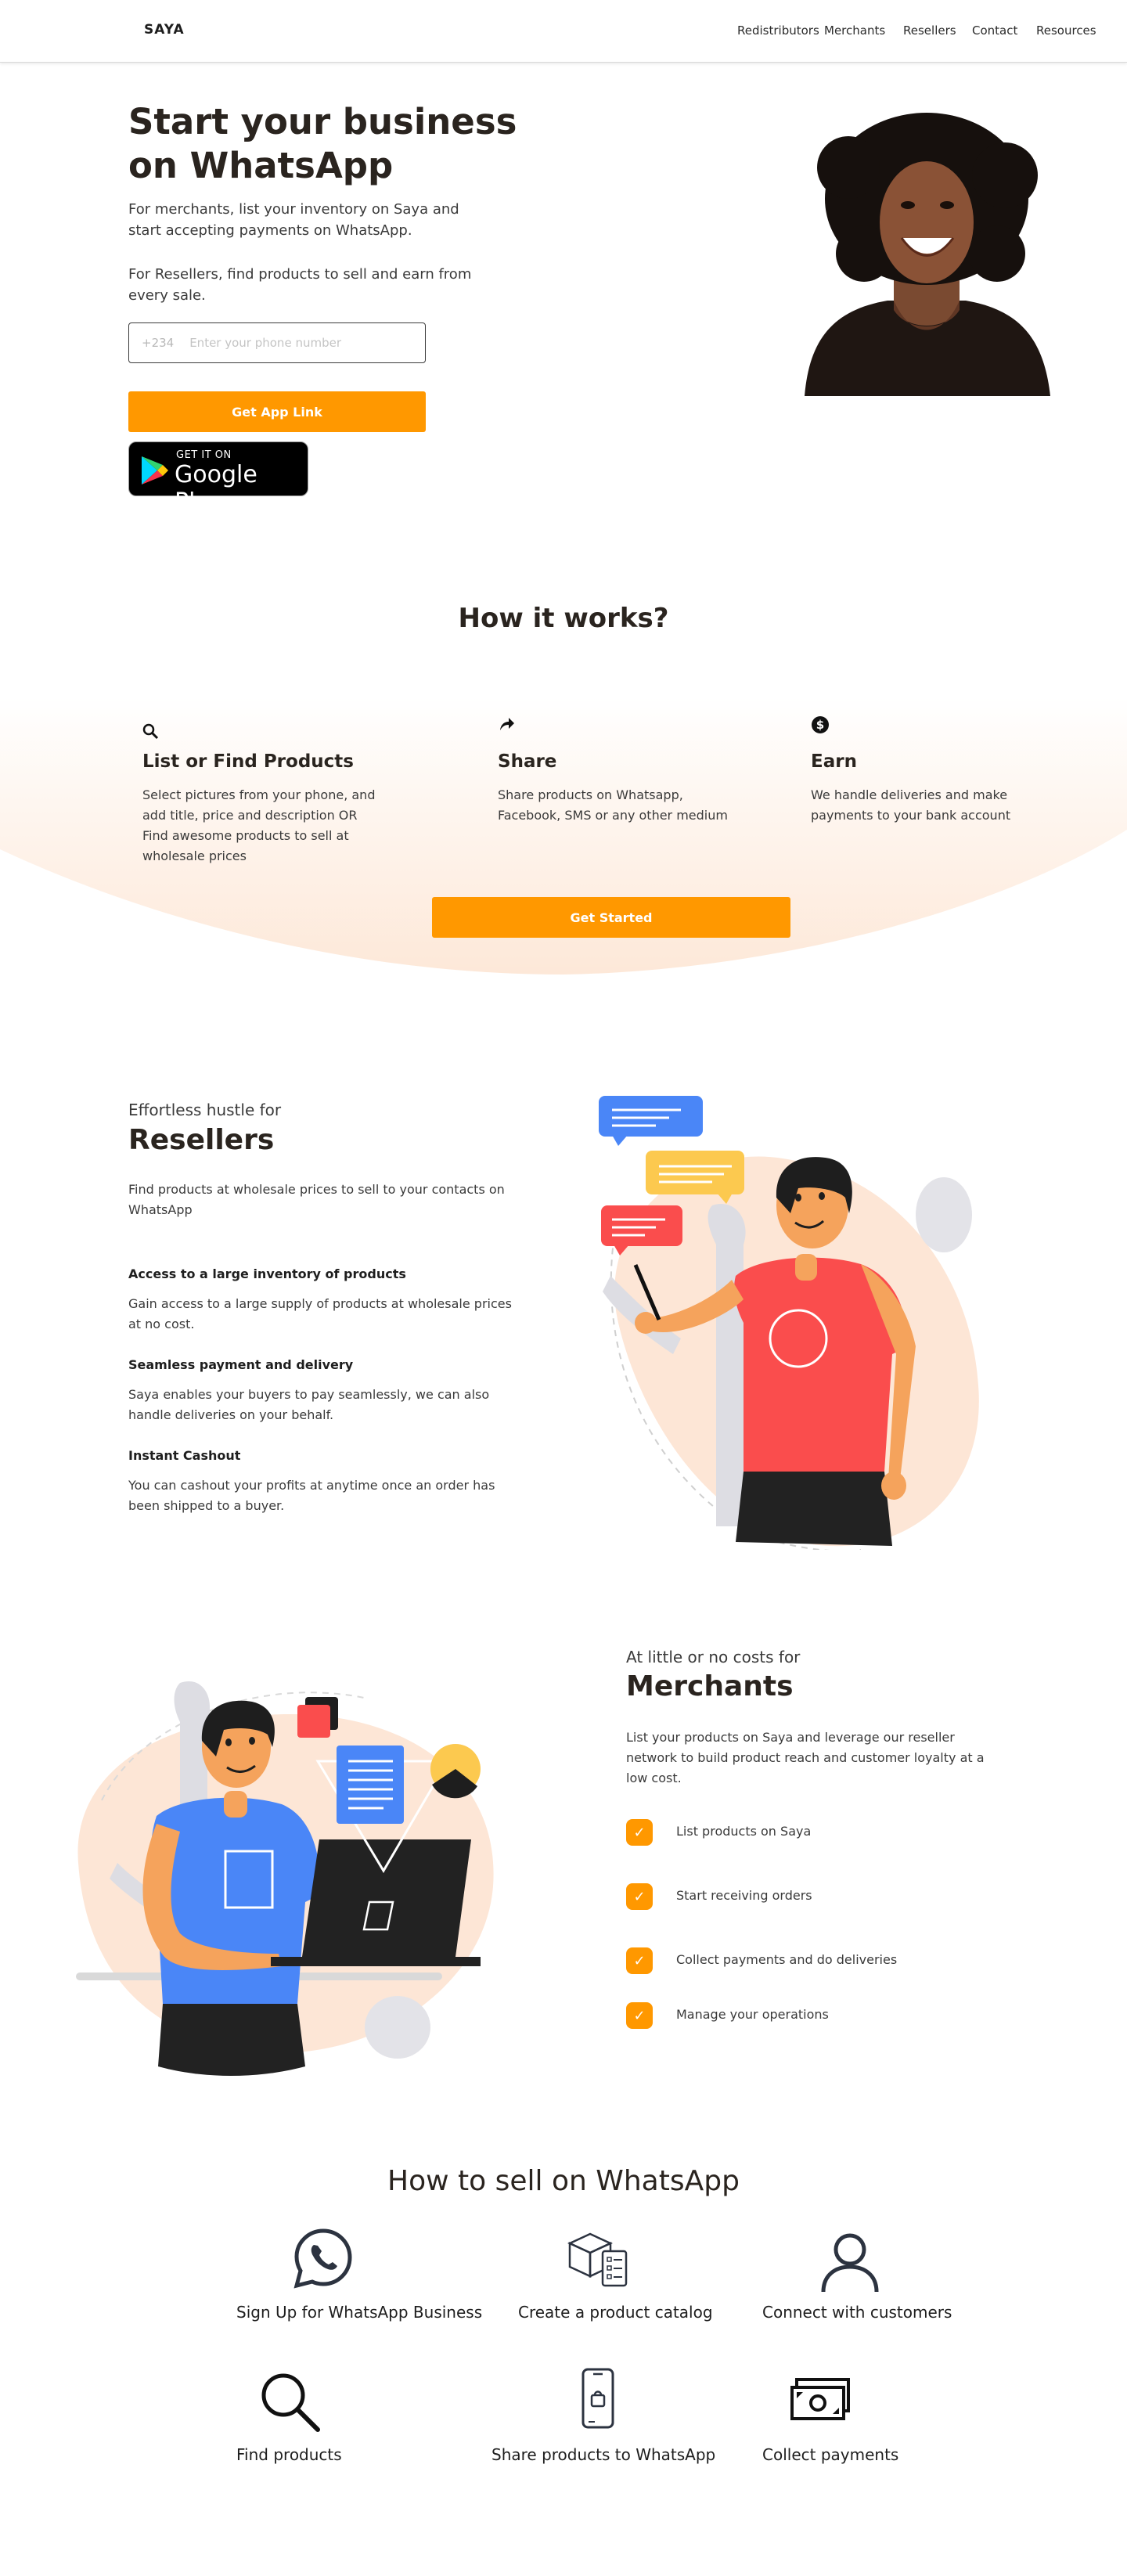 The width and height of the screenshot is (1127, 2576). I want to click on gplay-small-text: GET IT ON, so click(204, 455).